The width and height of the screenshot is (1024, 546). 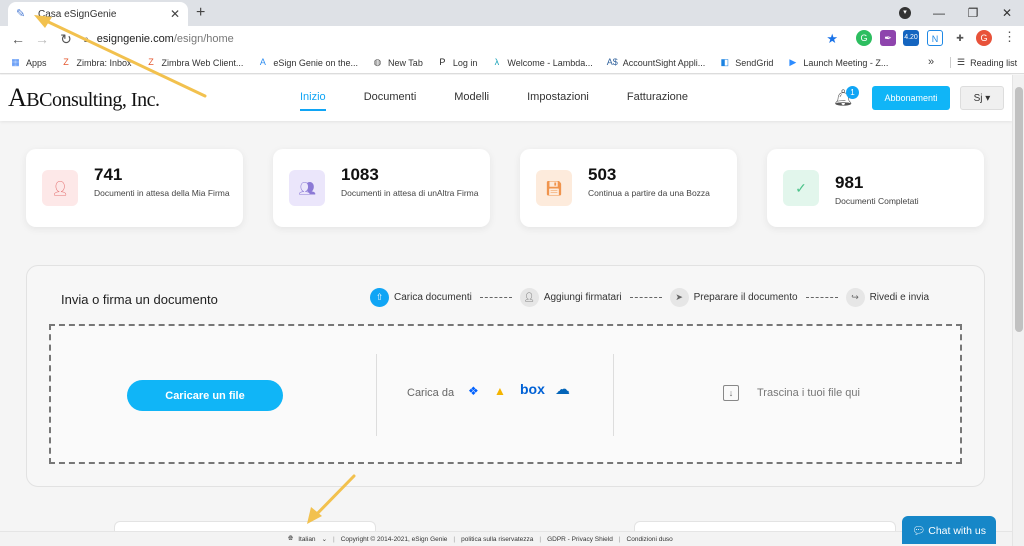 I want to click on bookmark-item: ◧ SendGrid, so click(x=746, y=62).